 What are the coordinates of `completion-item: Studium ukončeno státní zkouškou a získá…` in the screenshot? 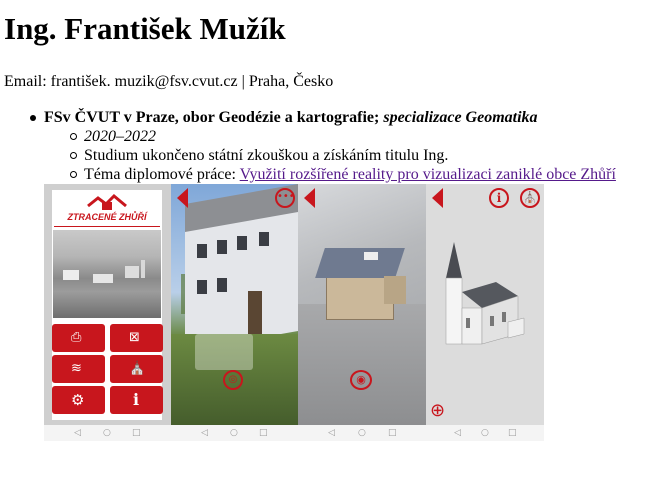 It's located at (259, 155).